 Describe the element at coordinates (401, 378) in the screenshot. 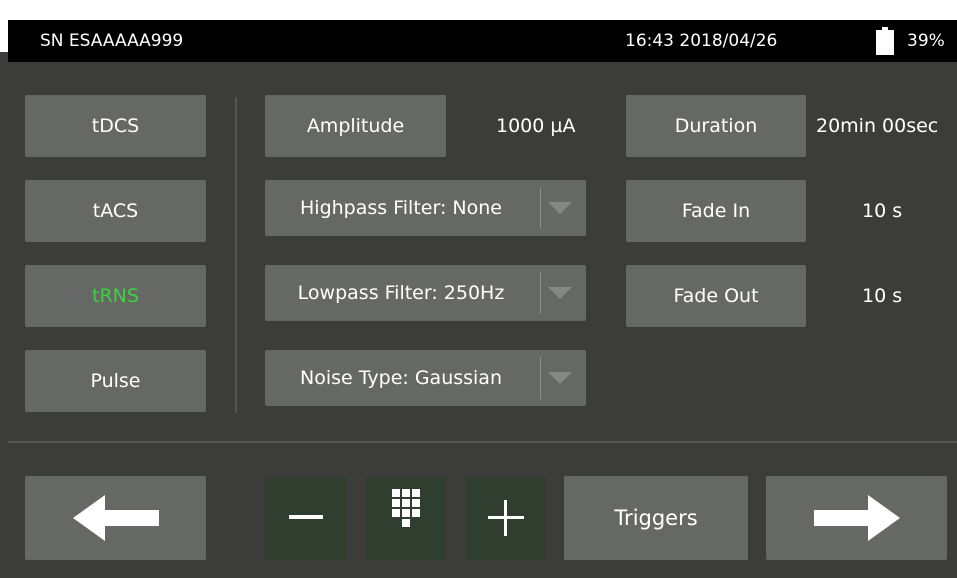

I see `noise-type-label: Noise Type: Gaussian` at that location.